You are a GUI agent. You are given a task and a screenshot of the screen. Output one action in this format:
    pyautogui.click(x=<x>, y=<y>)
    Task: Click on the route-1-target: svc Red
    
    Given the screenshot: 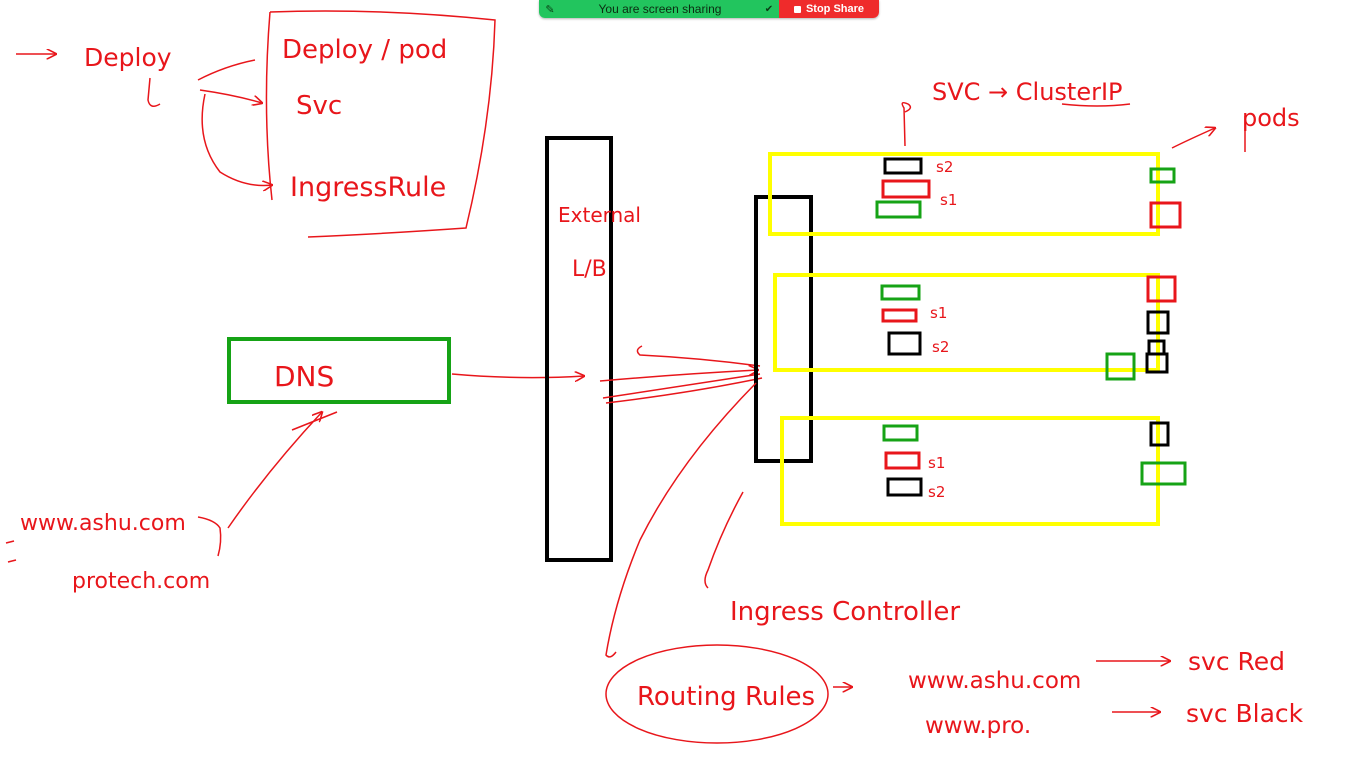 What is the action you would take?
    pyautogui.click(x=1236, y=661)
    